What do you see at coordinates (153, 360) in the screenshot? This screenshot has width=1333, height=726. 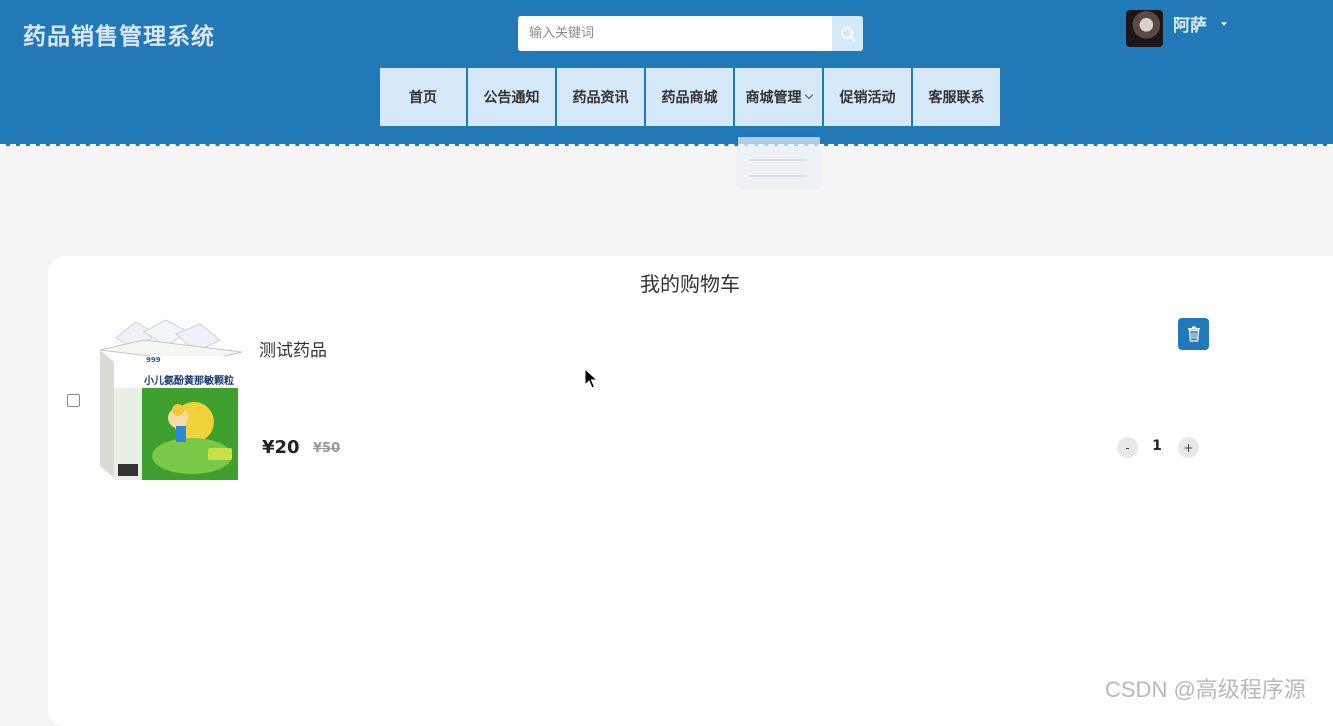 I see `product-brand: 999` at bounding box center [153, 360].